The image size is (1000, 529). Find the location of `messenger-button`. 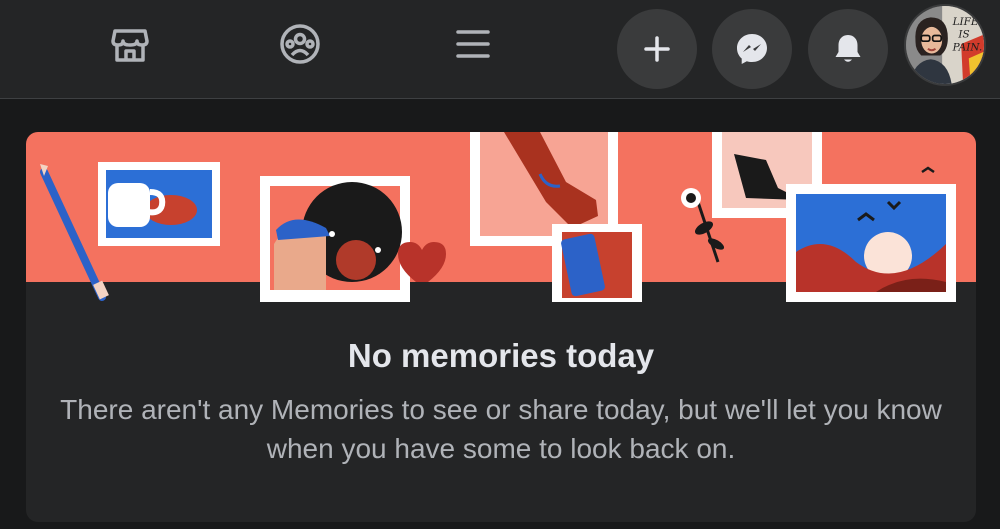

messenger-button is located at coordinates (752, 49).